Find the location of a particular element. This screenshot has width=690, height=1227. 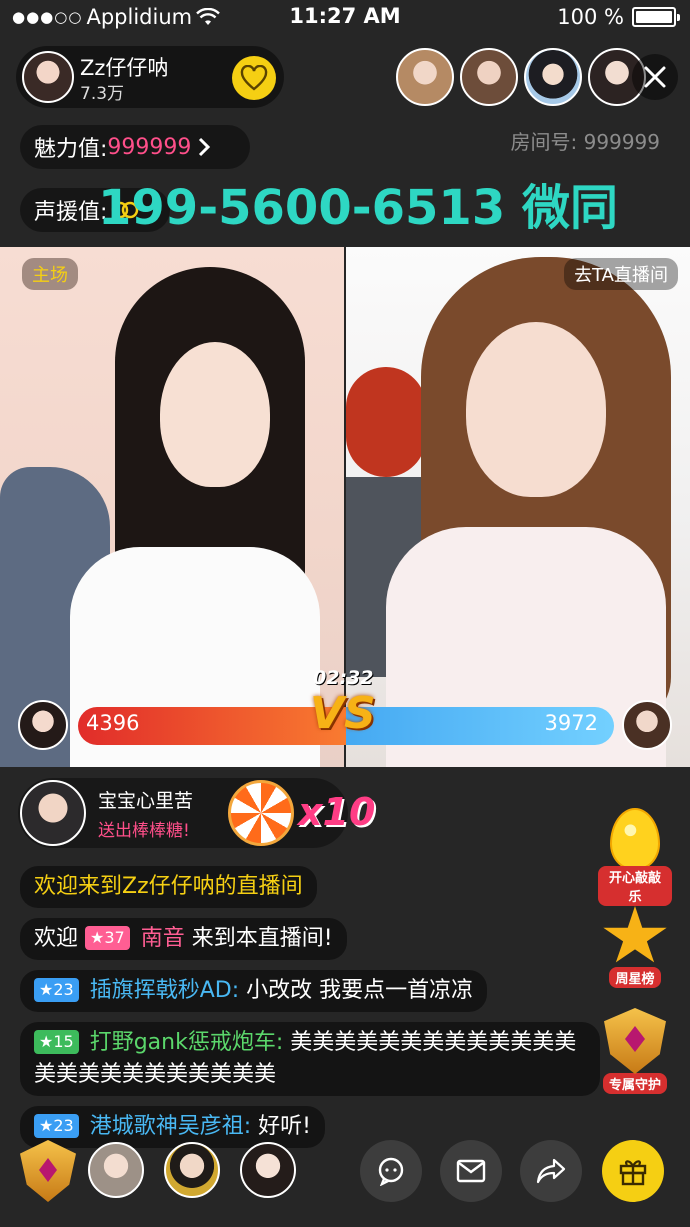

gift-icon is located at coordinates (633, 1173).